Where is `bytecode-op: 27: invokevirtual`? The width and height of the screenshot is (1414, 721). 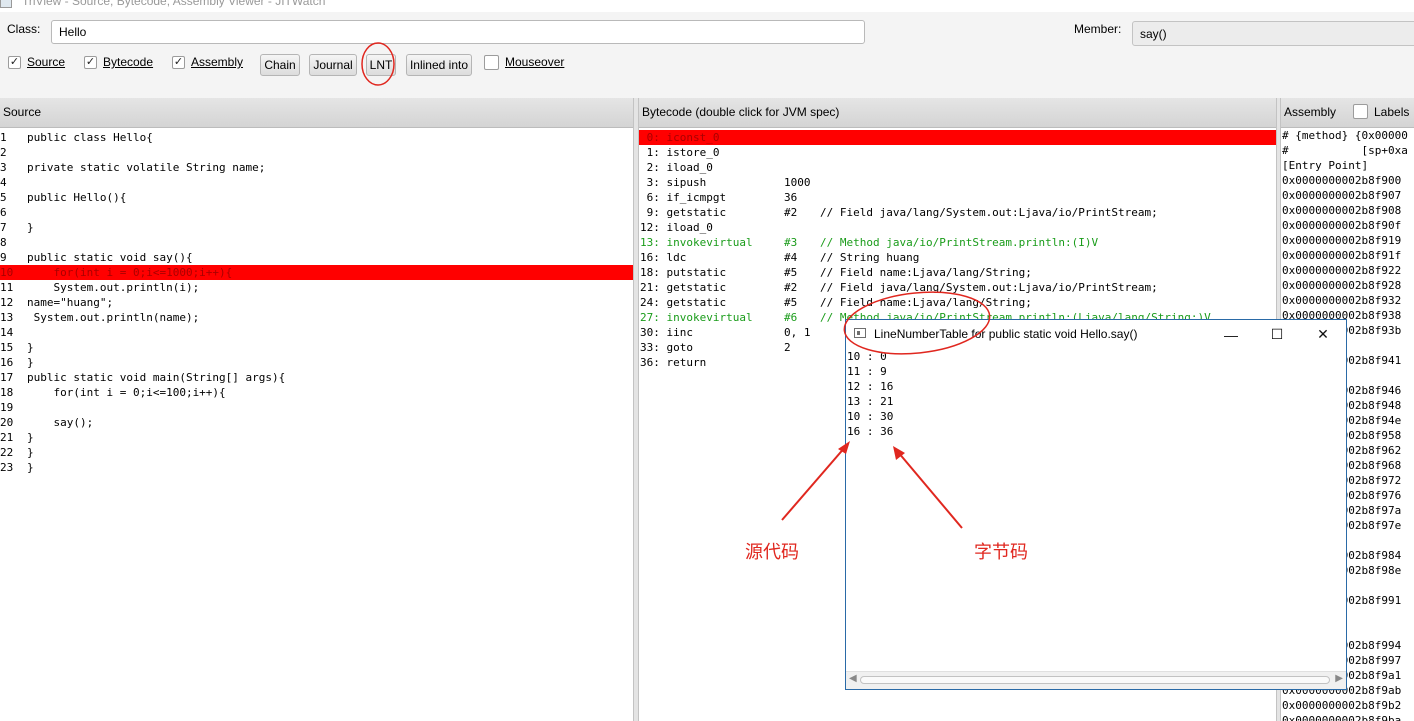 bytecode-op: 27: invokevirtual is located at coordinates (696, 317).